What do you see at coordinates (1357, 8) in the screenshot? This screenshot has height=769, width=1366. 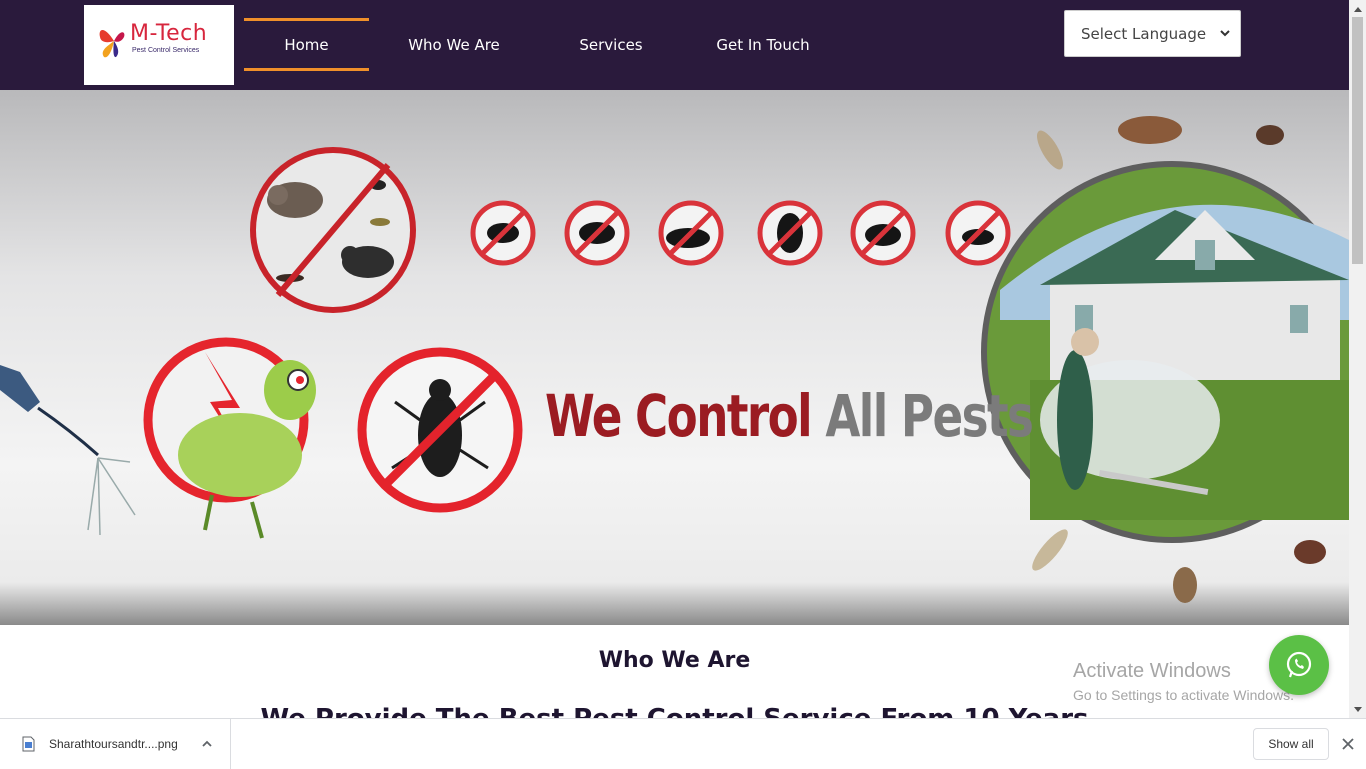 I see `scroll-up-arrow-icon` at bounding box center [1357, 8].